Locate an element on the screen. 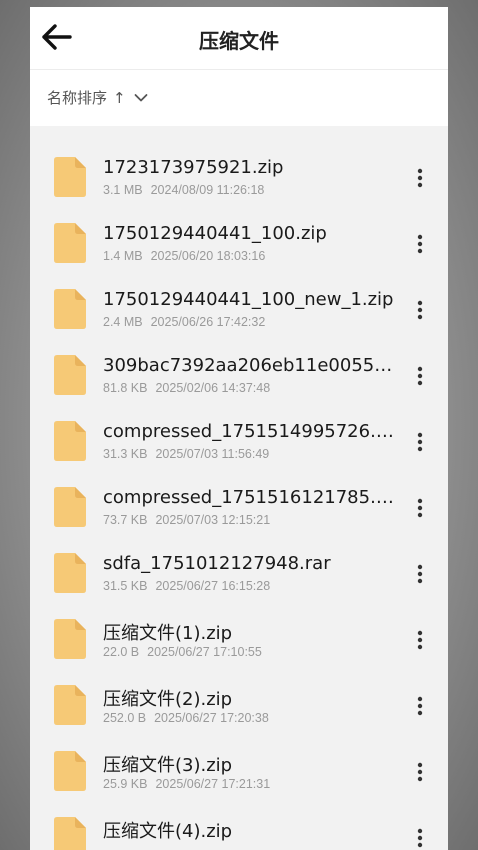 The image size is (478, 850). file-date: 2025/06/26 17:42:32 is located at coordinates (208, 322).